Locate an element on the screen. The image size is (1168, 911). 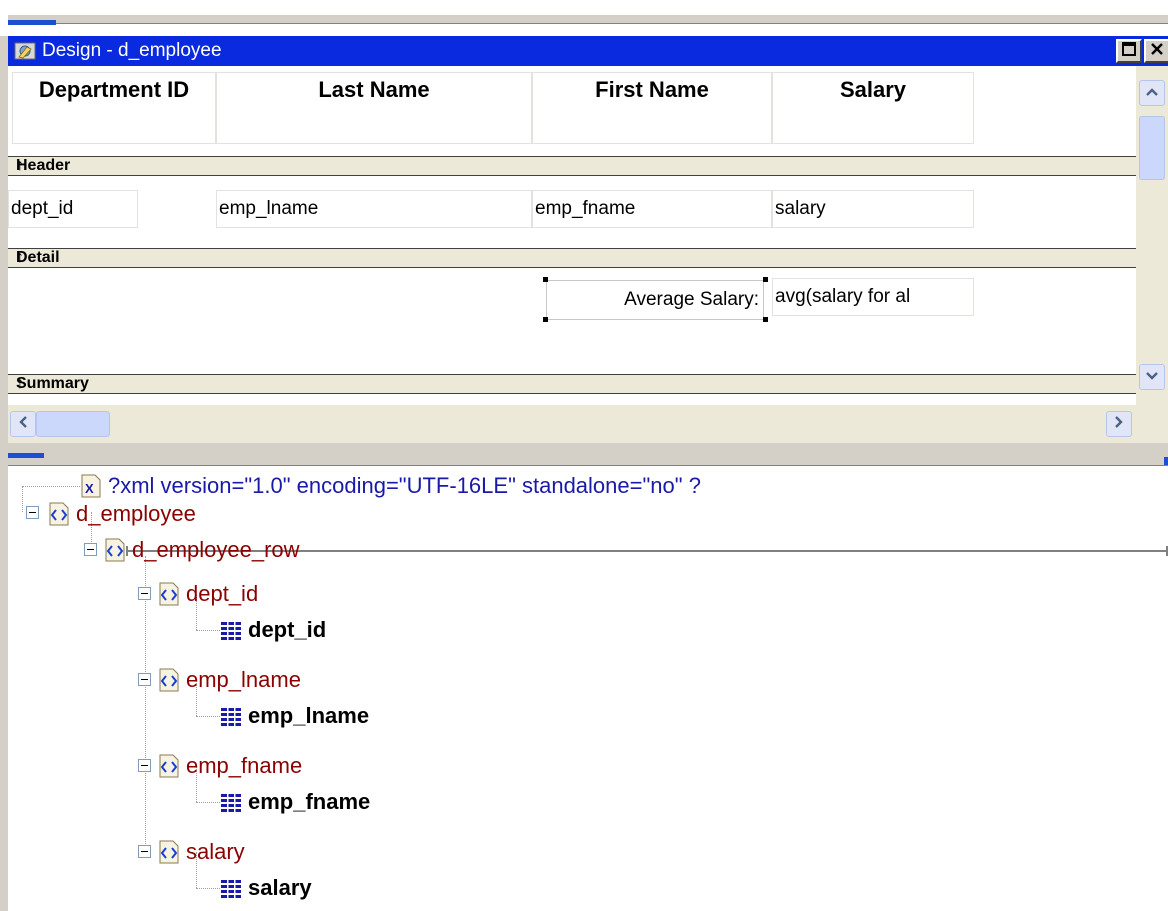
element-label: emp_lname is located at coordinates (243, 679).